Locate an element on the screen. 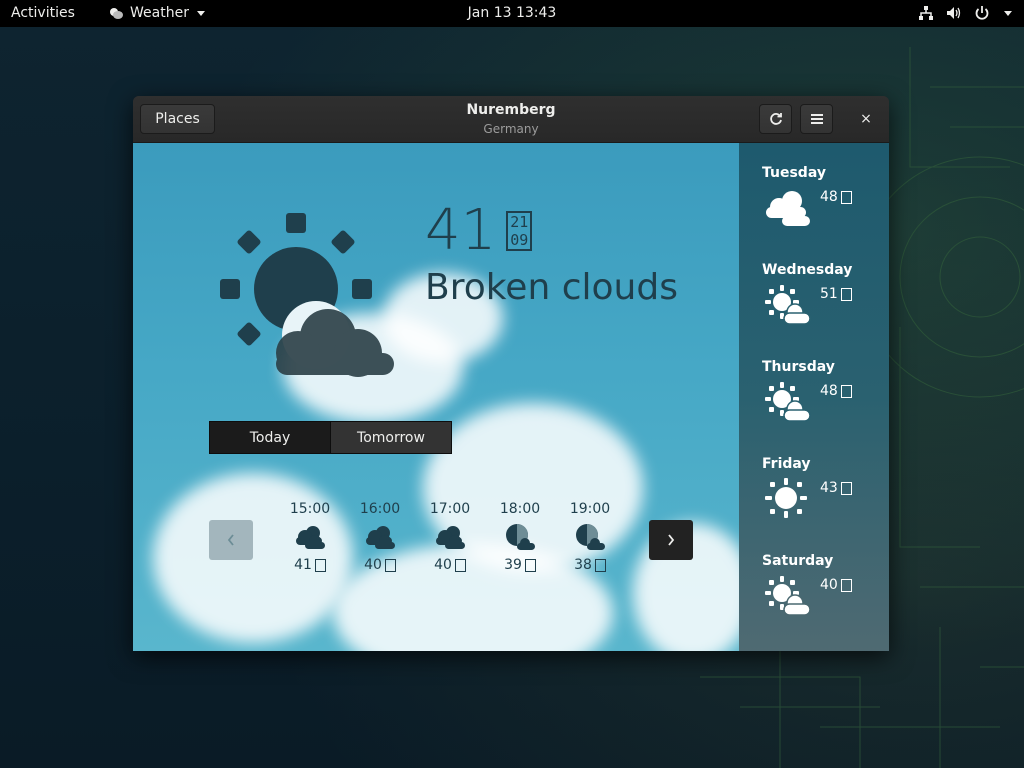 The width and height of the screenshot is (1024, 768). temperature-unit: 21 09 is located at coordinates (519, 230).